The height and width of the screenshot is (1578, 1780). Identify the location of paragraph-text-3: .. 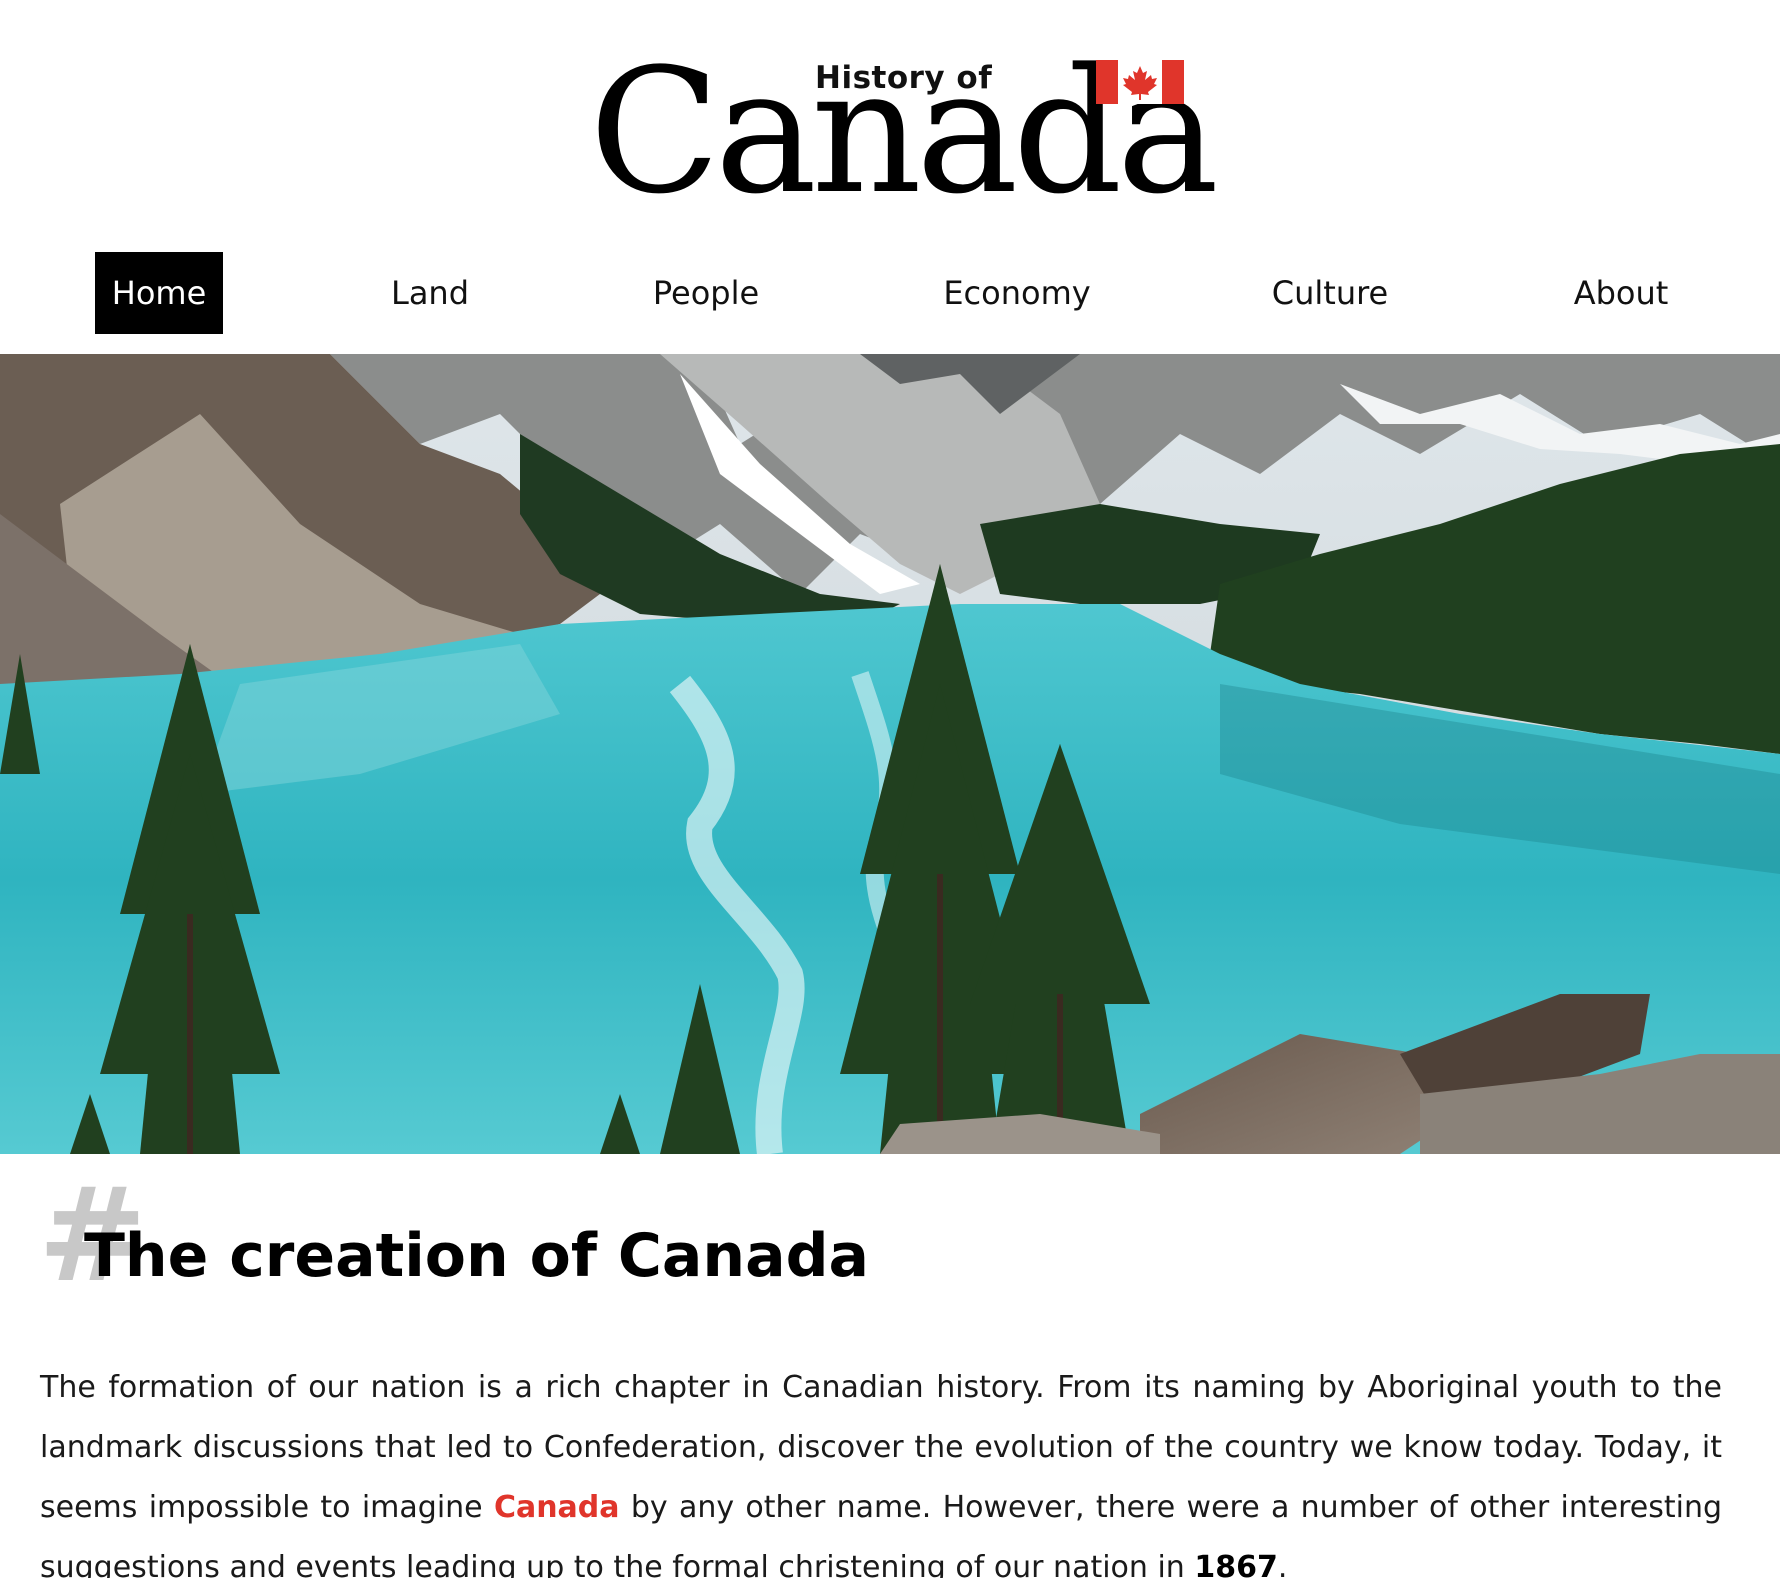
(1282, 1564).